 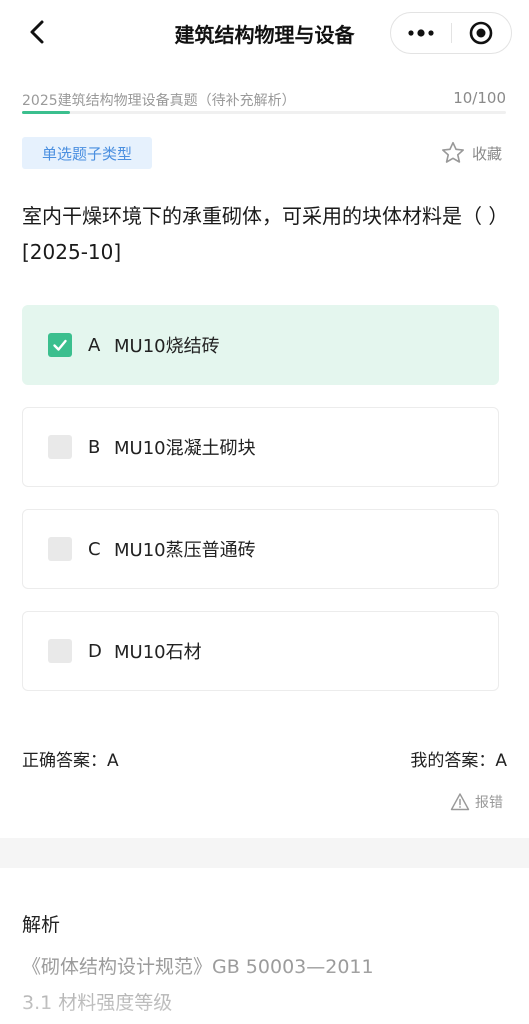 What do you see at coordinates (94, 345) in the screenshot?
I see `option-letter: A` at bounding box center [94, 345].